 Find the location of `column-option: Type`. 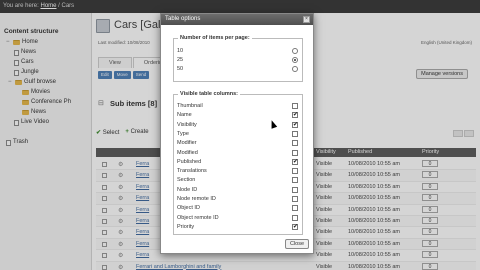

column-option: Type is located at coordinates (238, 134).